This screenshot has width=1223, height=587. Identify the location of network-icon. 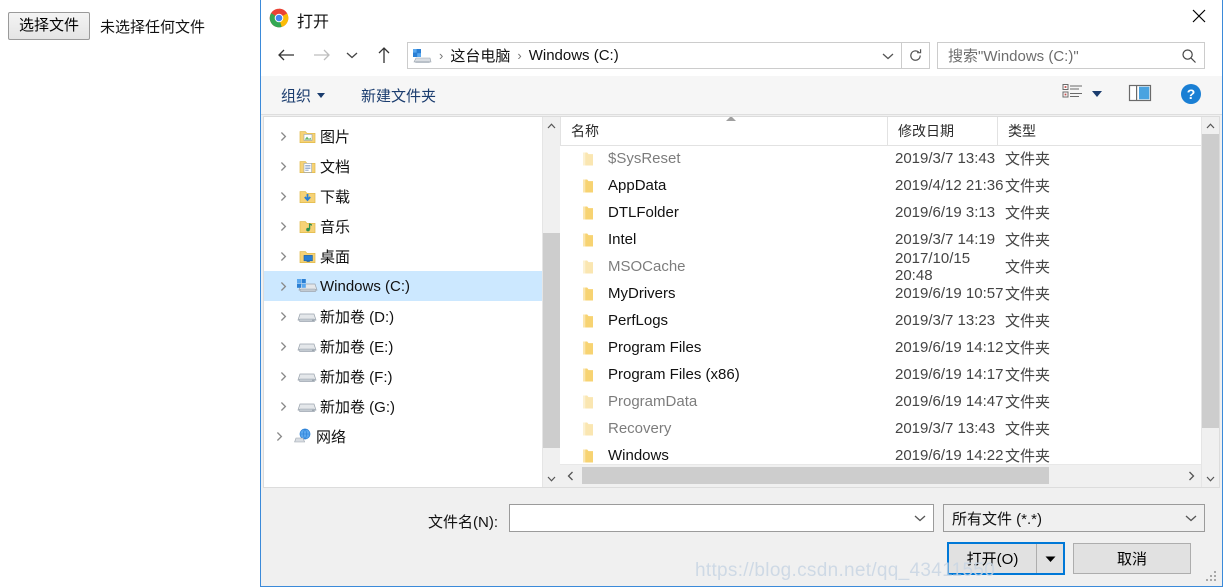
(303, 436).